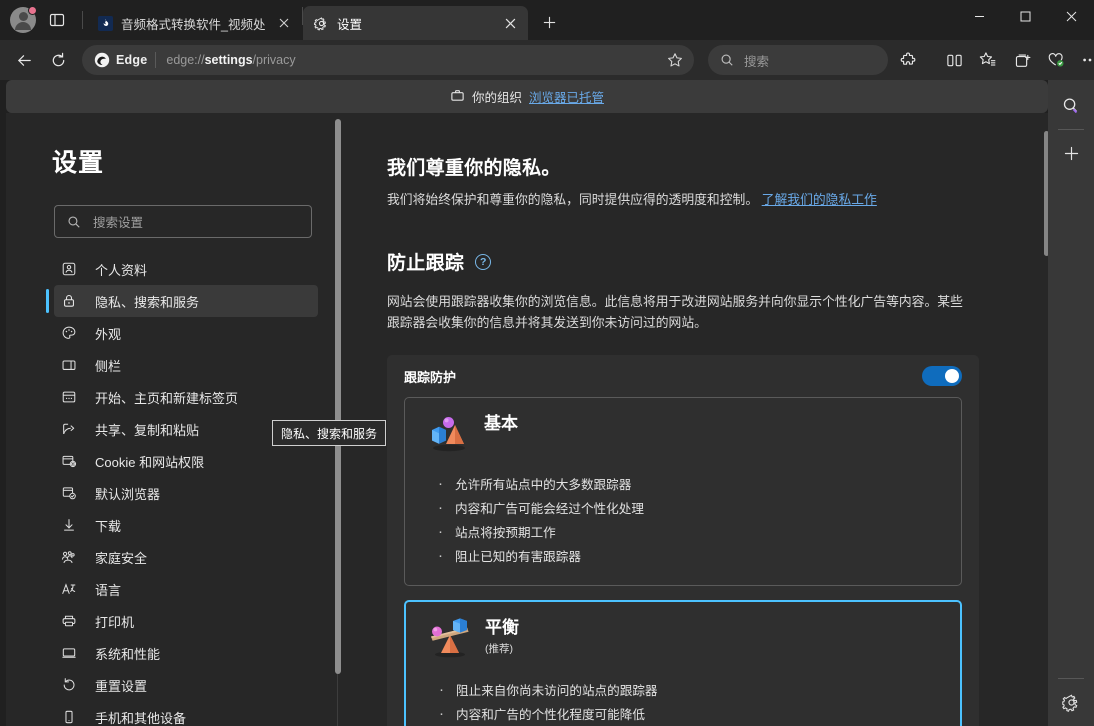  I want to click on sidebar-item-label: 系统和性能, so click(128, 654).